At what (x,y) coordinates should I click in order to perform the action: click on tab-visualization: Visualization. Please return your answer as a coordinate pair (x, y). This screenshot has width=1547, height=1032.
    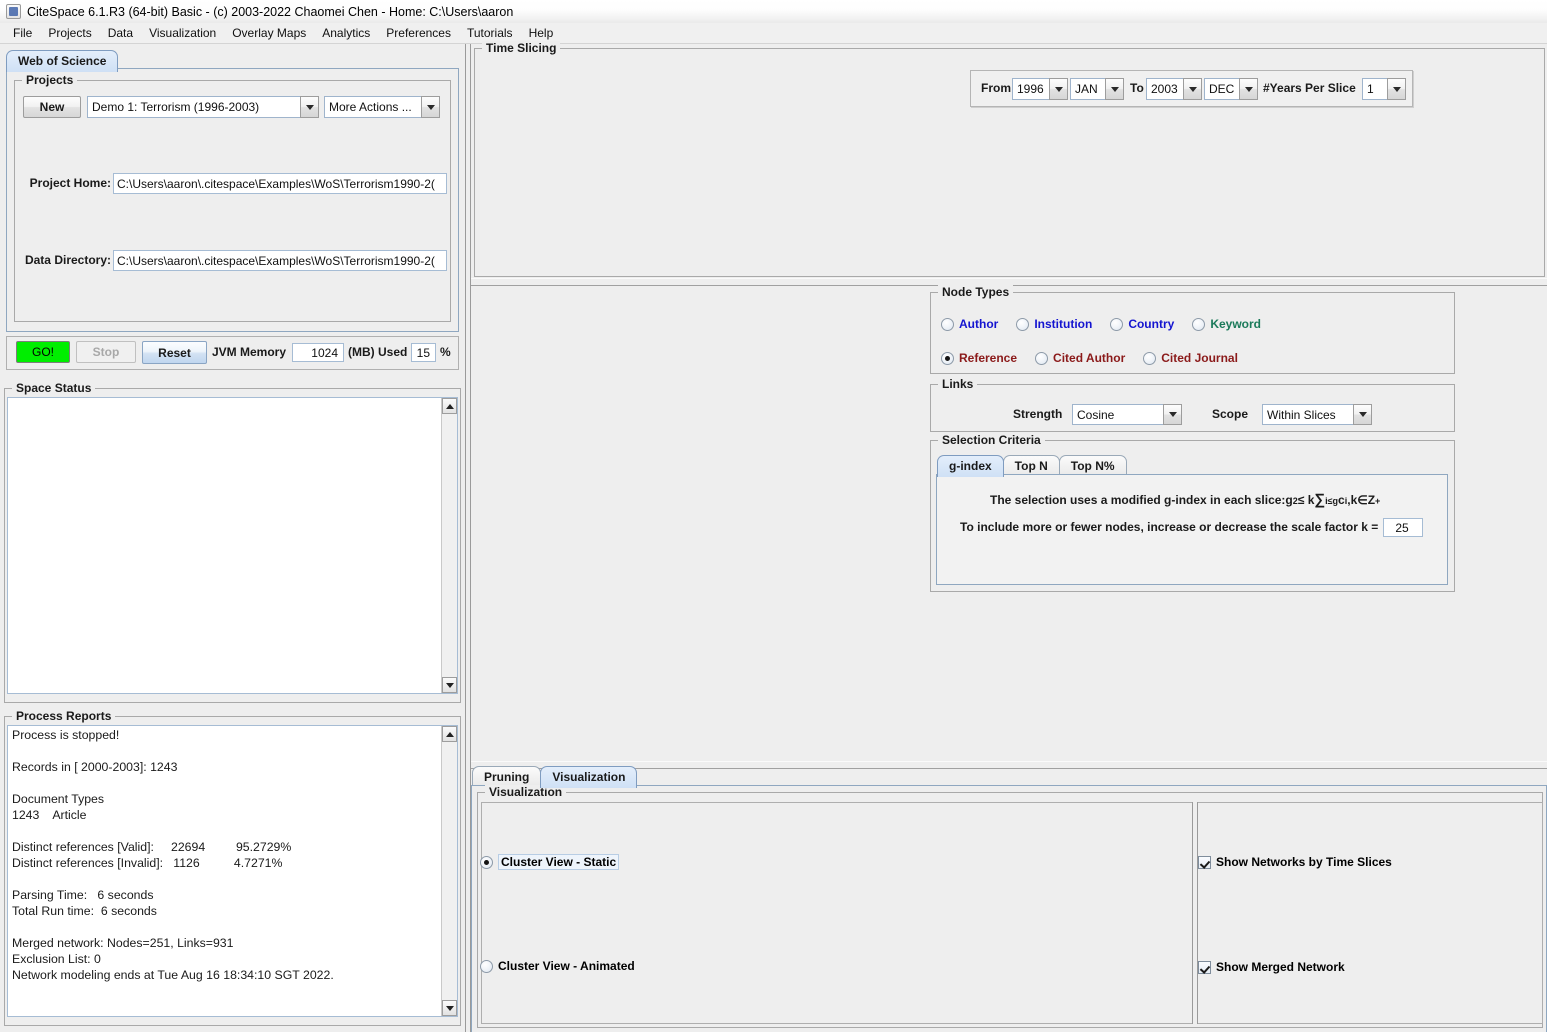
    Looking at the image, I should click on (589, 777).